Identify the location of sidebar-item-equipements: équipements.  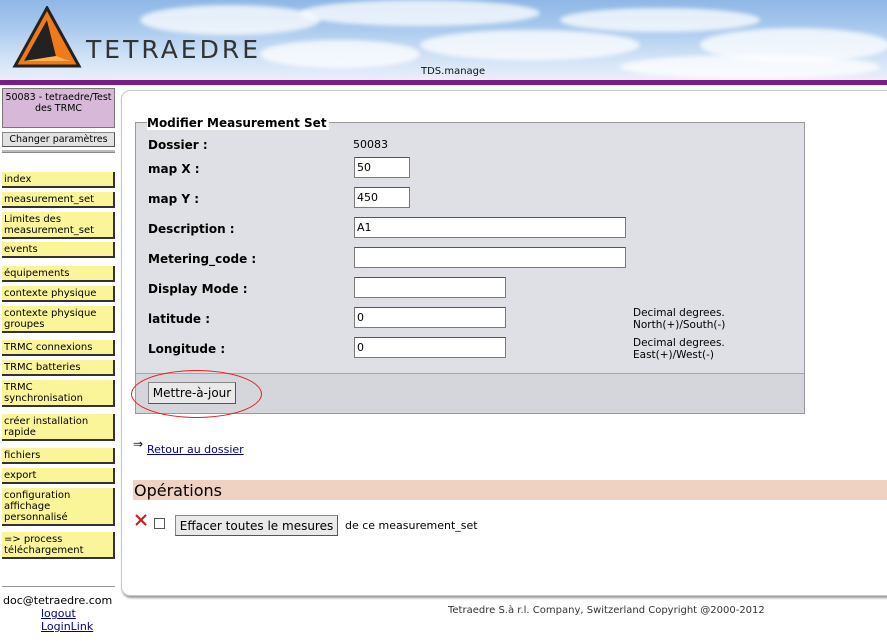
(58, 274).